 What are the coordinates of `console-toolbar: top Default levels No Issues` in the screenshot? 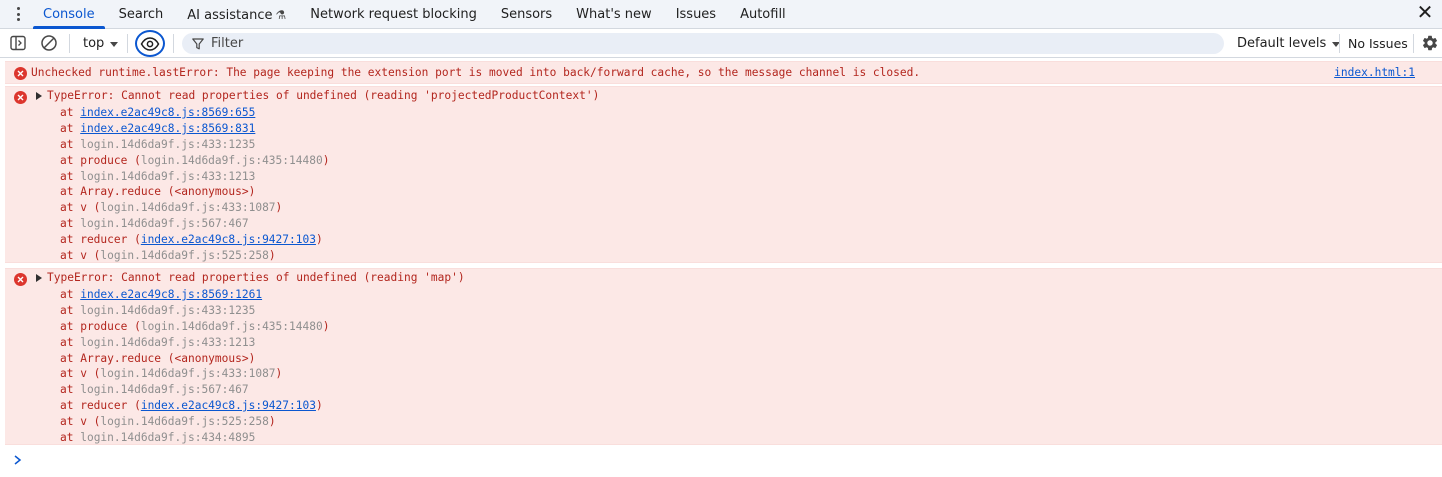 It's located at (721, 43).